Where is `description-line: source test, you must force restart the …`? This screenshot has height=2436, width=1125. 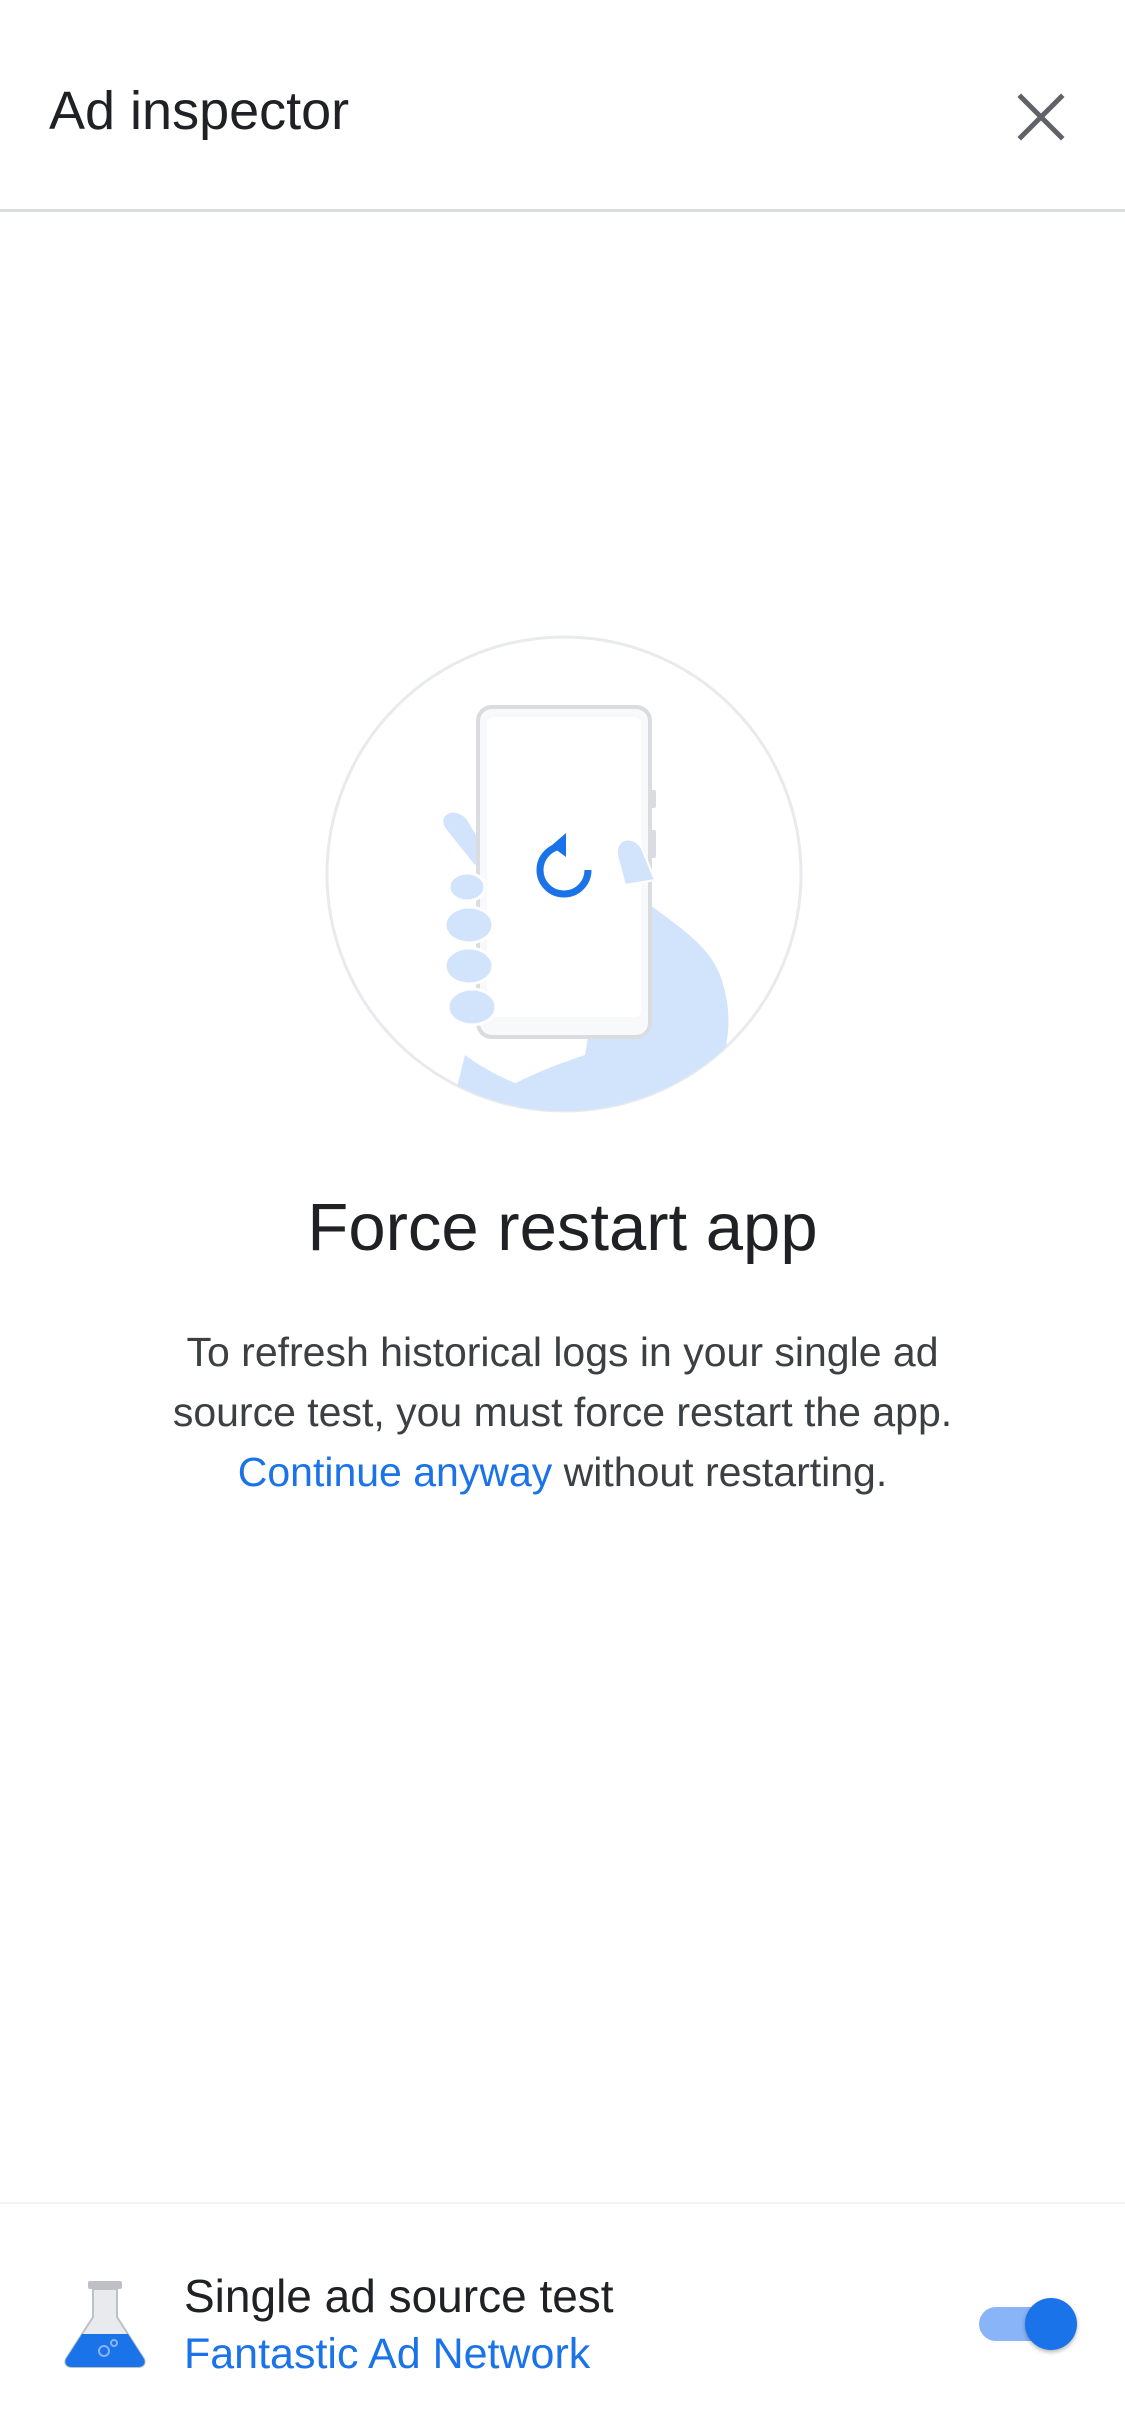 description-line: source test, you must force restart the … is located at coordinates (562, 1412).